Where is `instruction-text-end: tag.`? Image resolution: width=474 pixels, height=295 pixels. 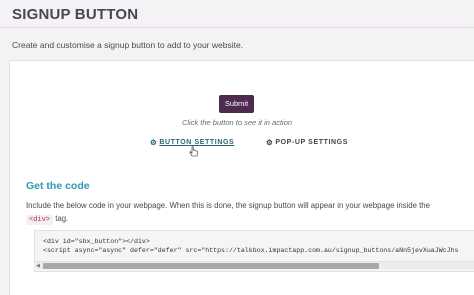 instruction-text-end: tag. is located at coordinates (62, 218).